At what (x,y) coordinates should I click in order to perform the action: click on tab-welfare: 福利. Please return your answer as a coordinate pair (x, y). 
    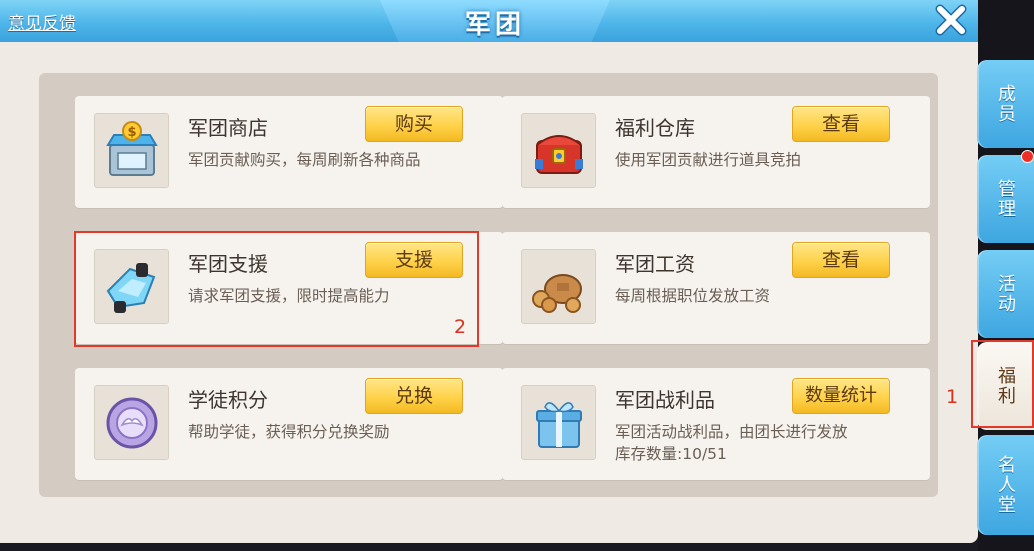
    Looking at the image, I should click on (1005, 386).